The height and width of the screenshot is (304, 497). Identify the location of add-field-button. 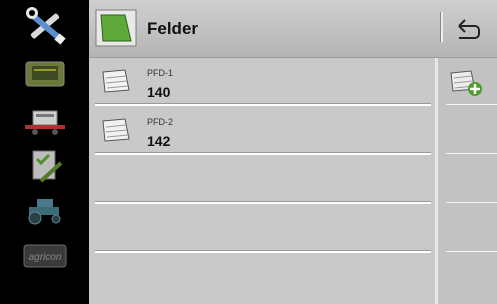
(466, 83).